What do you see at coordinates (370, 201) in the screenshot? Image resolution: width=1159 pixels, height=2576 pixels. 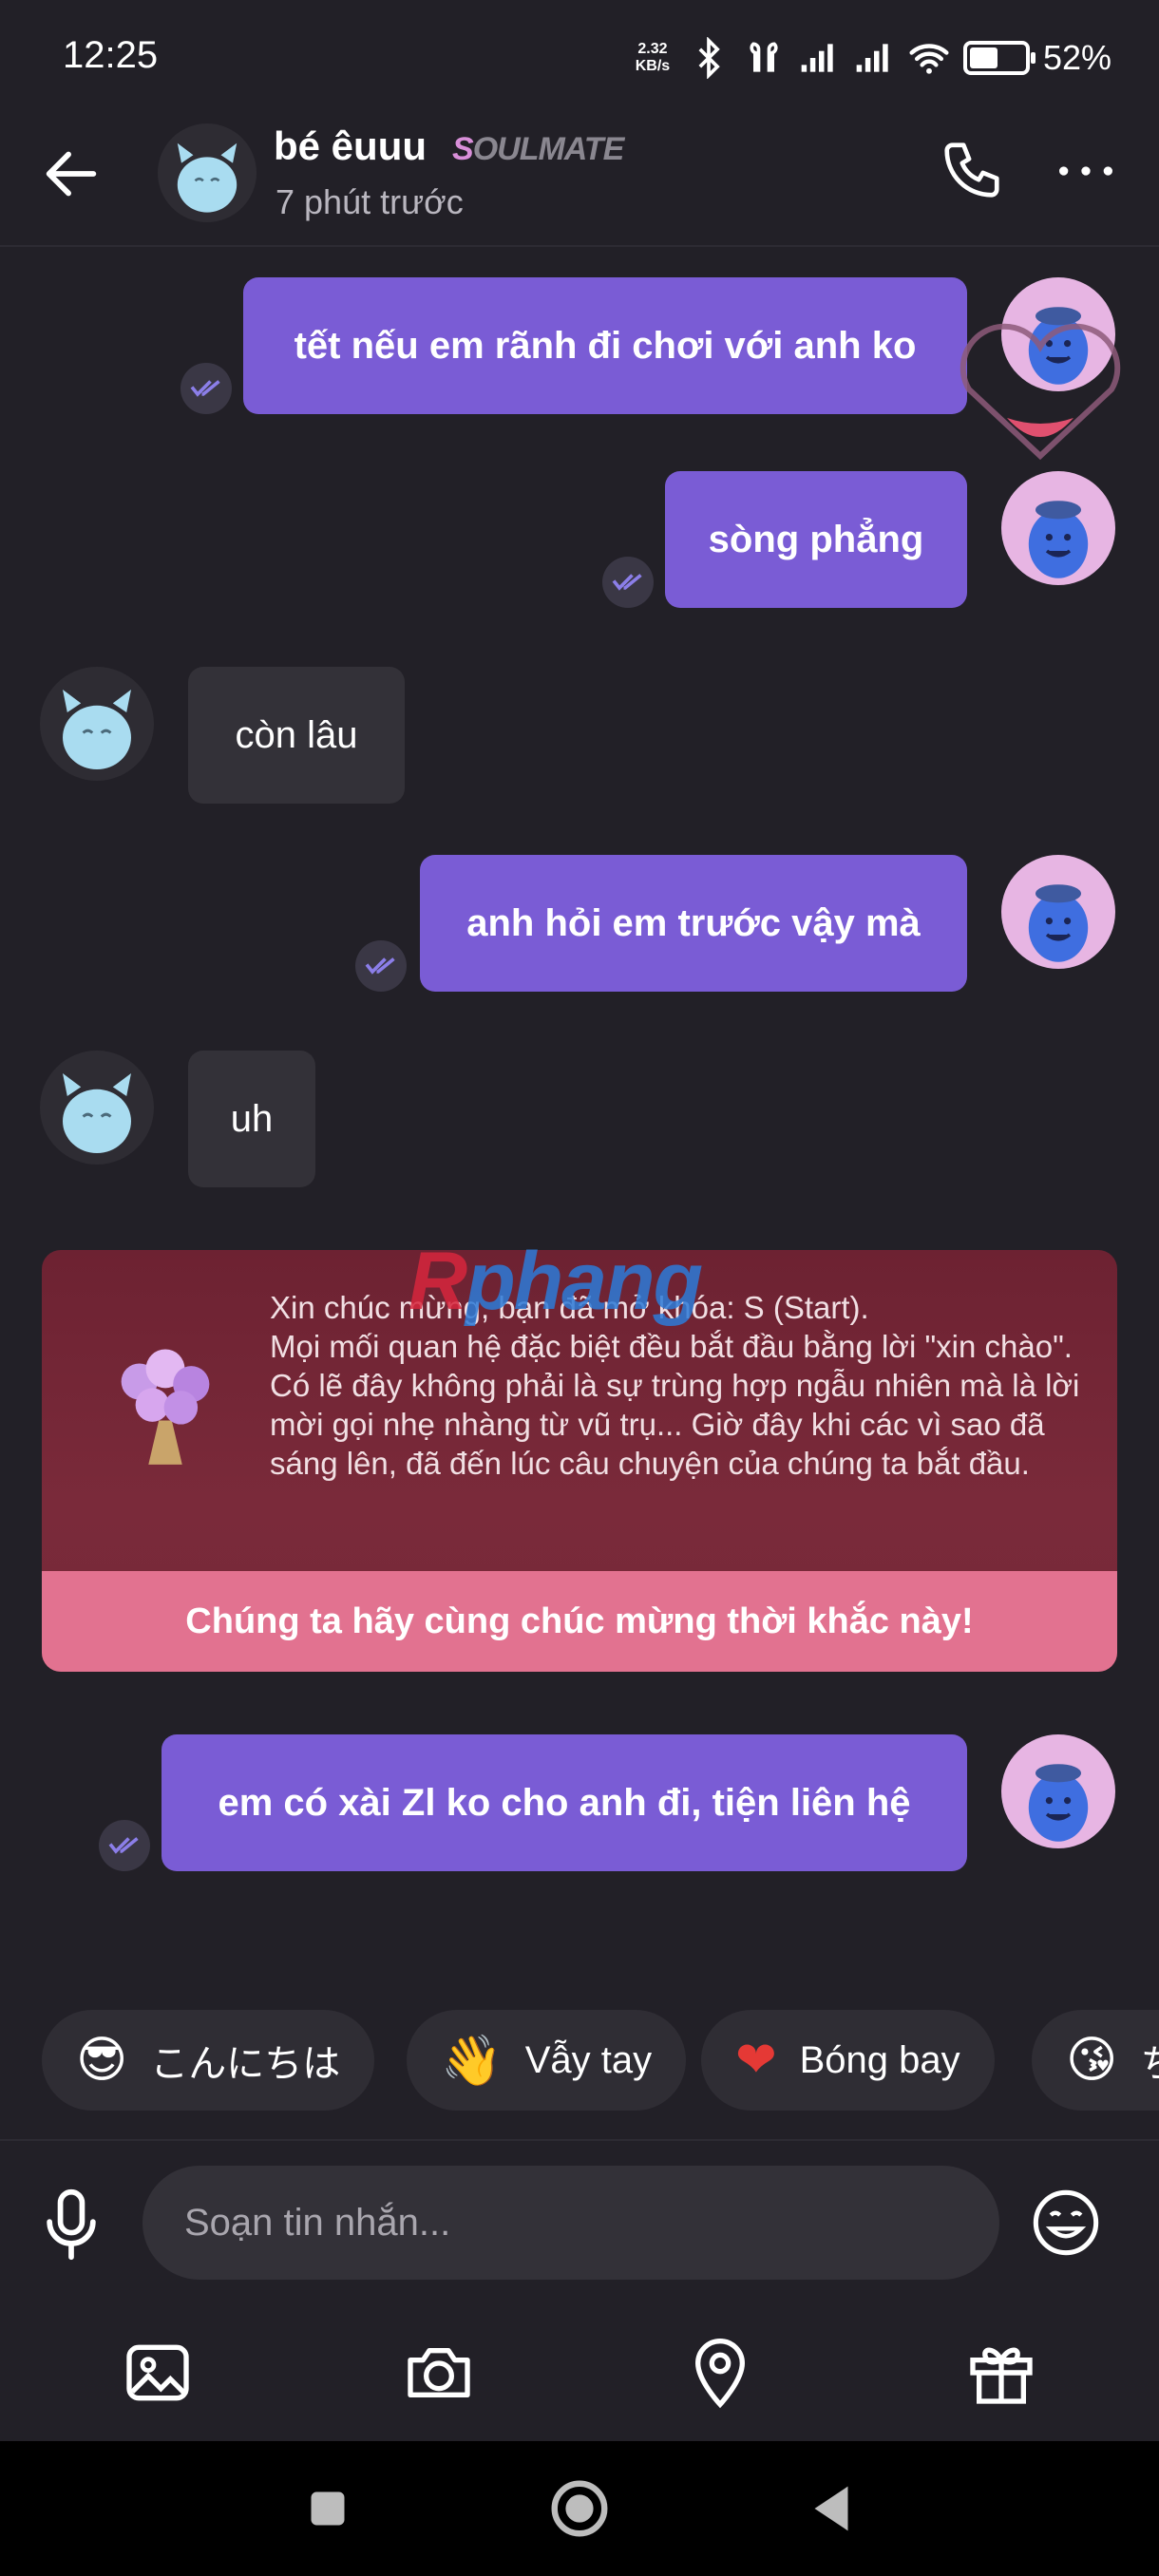 I see `last-seen: 7 phút trước` at bounding box center [370, 201].